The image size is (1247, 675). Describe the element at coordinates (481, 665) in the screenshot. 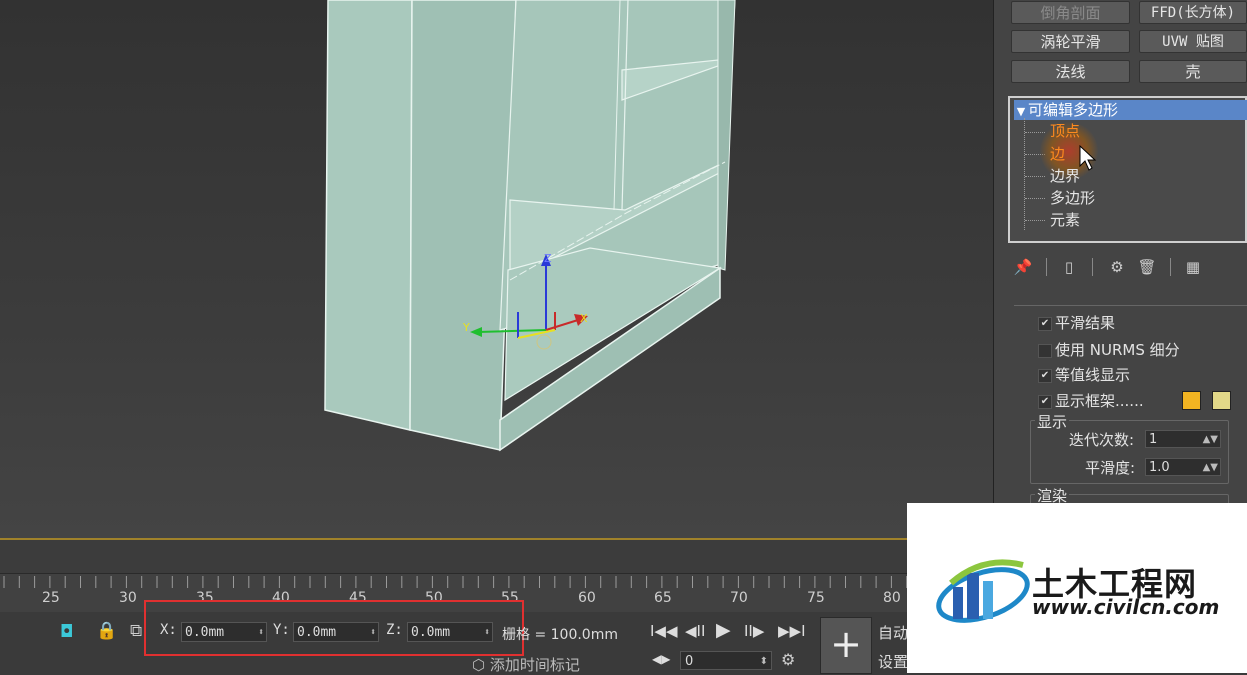

I see `time-tag-icon: ⬡` at that location.